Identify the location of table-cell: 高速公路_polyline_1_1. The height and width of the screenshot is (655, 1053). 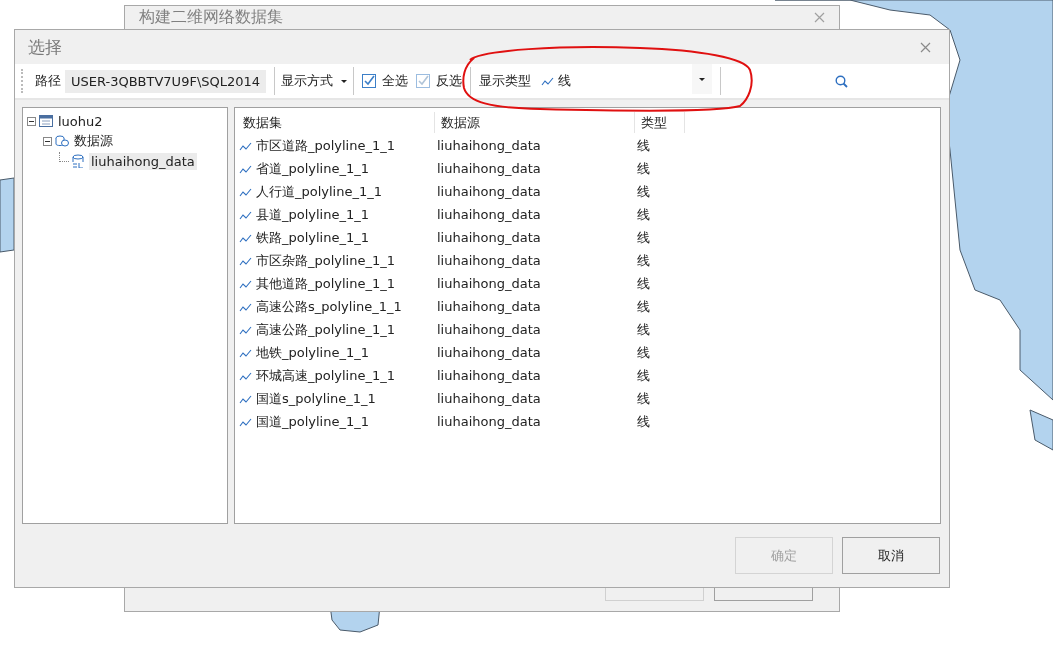
(325, 329).